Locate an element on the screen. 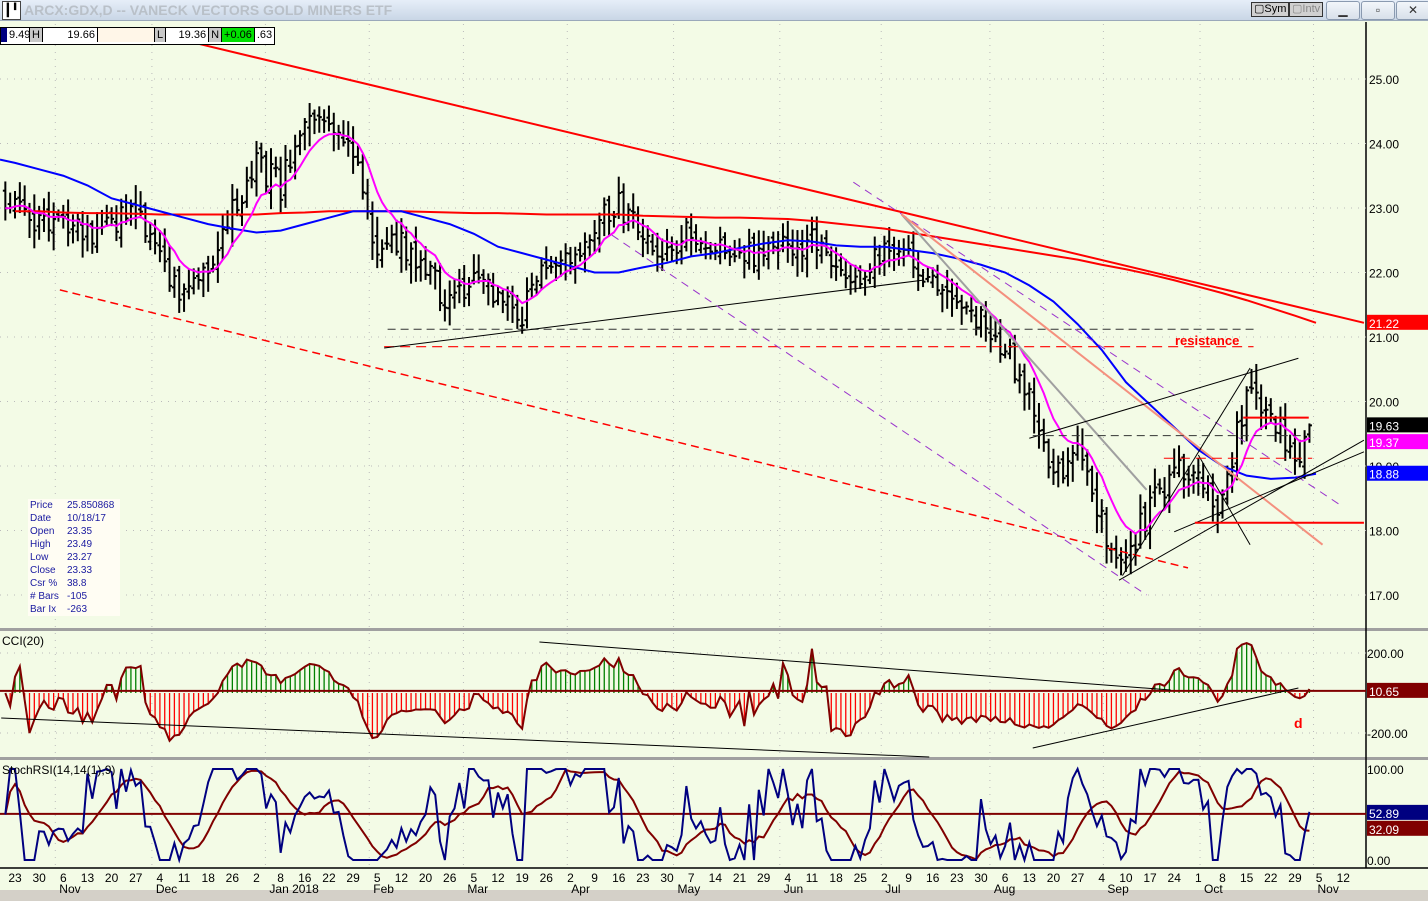 This screenshot has width=1428, height=901. x-month-label: Dec is located at coordinates (166, 889).